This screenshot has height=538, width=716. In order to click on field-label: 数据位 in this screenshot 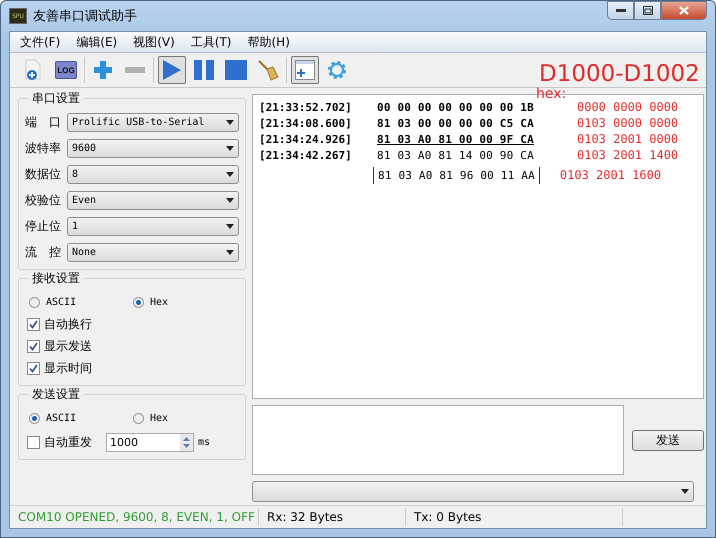, I will do `click(43, 174)`.